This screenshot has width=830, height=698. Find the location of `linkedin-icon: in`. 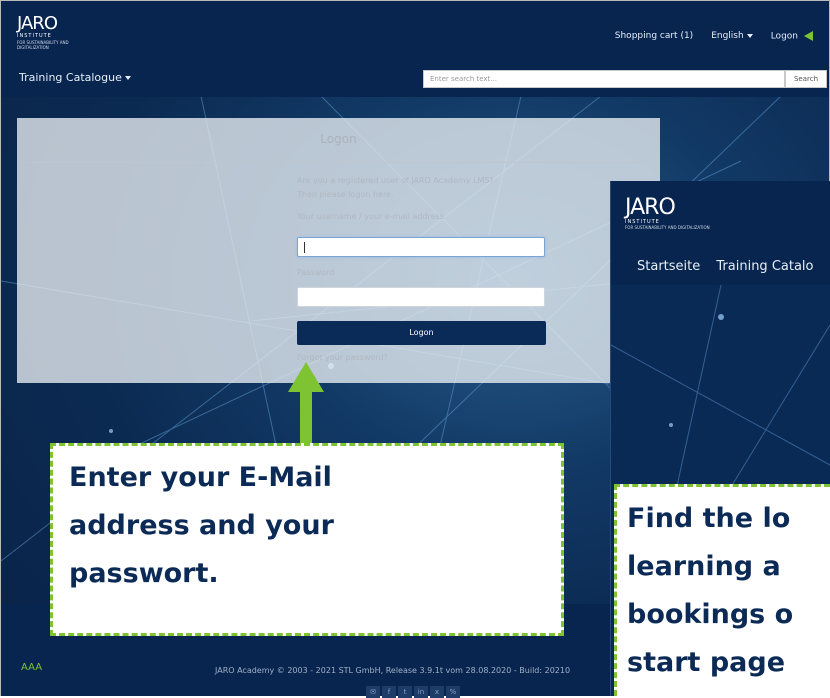

linkedin-icon: in is located at coordinates (421, 692).